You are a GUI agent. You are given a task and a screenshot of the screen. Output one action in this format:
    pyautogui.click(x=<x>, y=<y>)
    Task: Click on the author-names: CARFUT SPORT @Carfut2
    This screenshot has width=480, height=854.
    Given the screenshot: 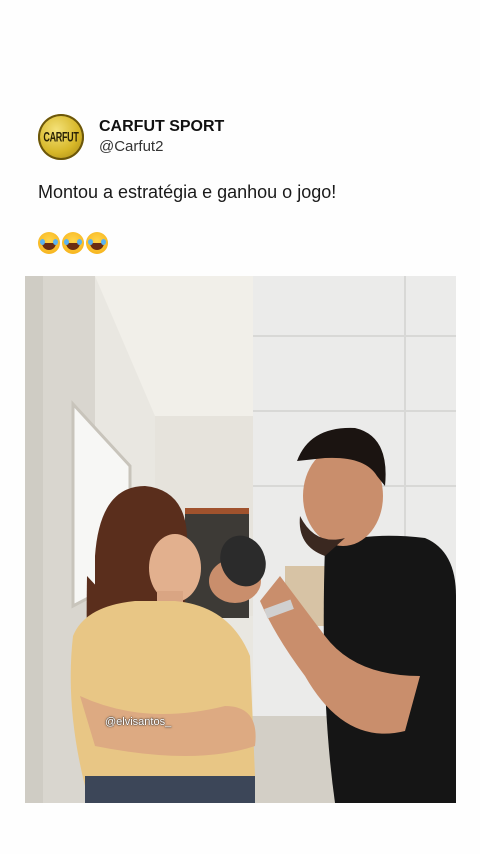 What is the action you would take?
    pyautogui.click(x=161, y=137)
    